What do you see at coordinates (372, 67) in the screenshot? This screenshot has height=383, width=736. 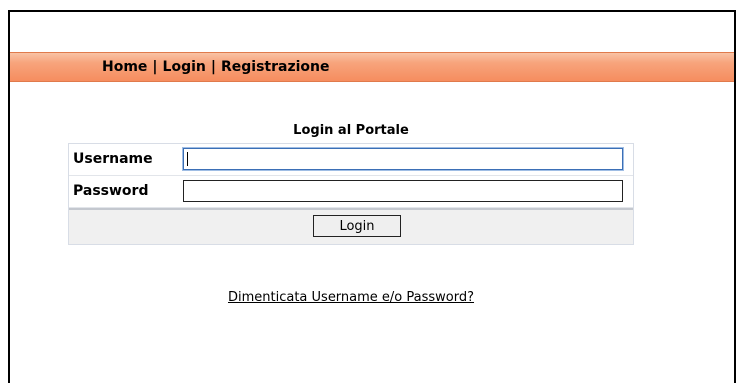 I see `top-navigation-bar: Home | Login | Registrazione` at bounding box center [372, 67].